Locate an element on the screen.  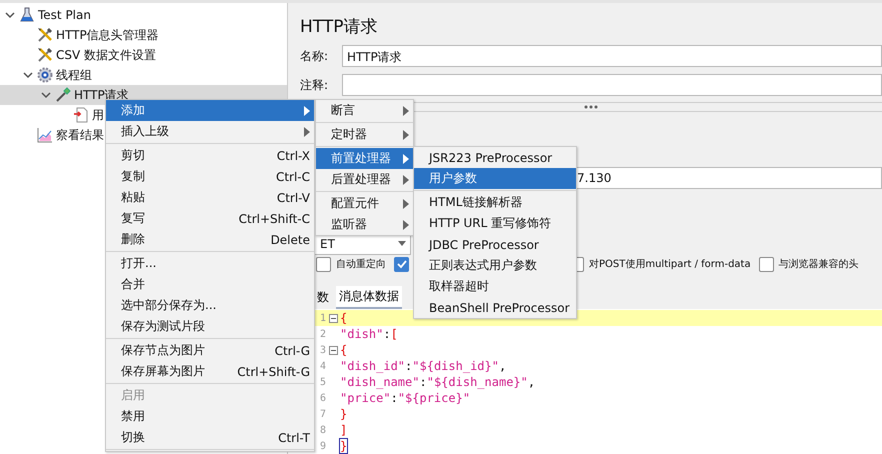
line-number: 6 is located at coordinates (322, 398).